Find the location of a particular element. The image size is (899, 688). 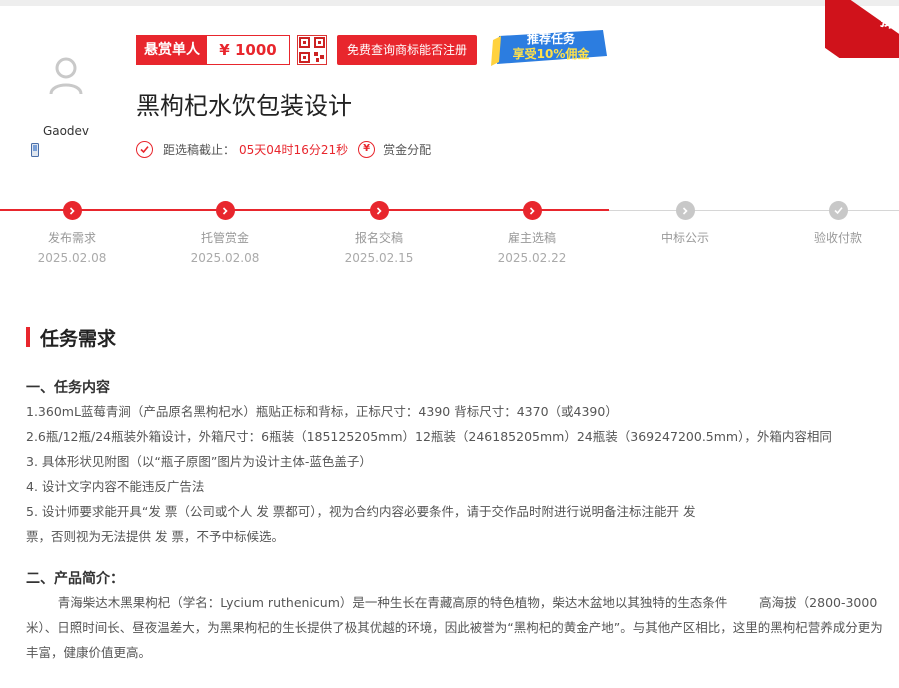

step-label: 发布需求 is located at coordinates (71, 238).